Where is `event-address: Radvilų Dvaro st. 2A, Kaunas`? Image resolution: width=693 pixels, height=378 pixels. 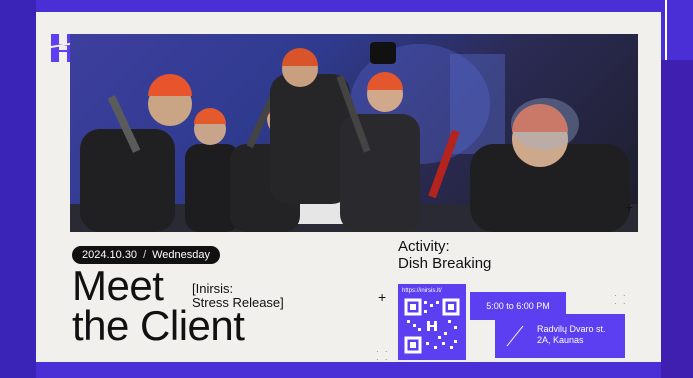 event-address: Radvilų Dvaro st. 2A, Kaunas is located at coordinates (571, 335).